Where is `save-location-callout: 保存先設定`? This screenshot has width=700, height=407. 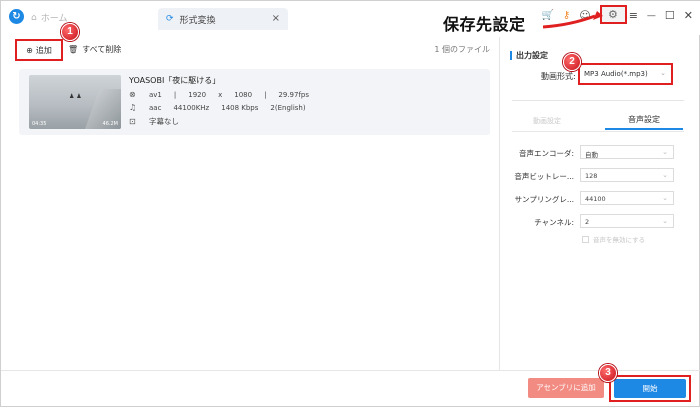 save-location-callout: 保存先設定 is located at coordinates (484, 24).